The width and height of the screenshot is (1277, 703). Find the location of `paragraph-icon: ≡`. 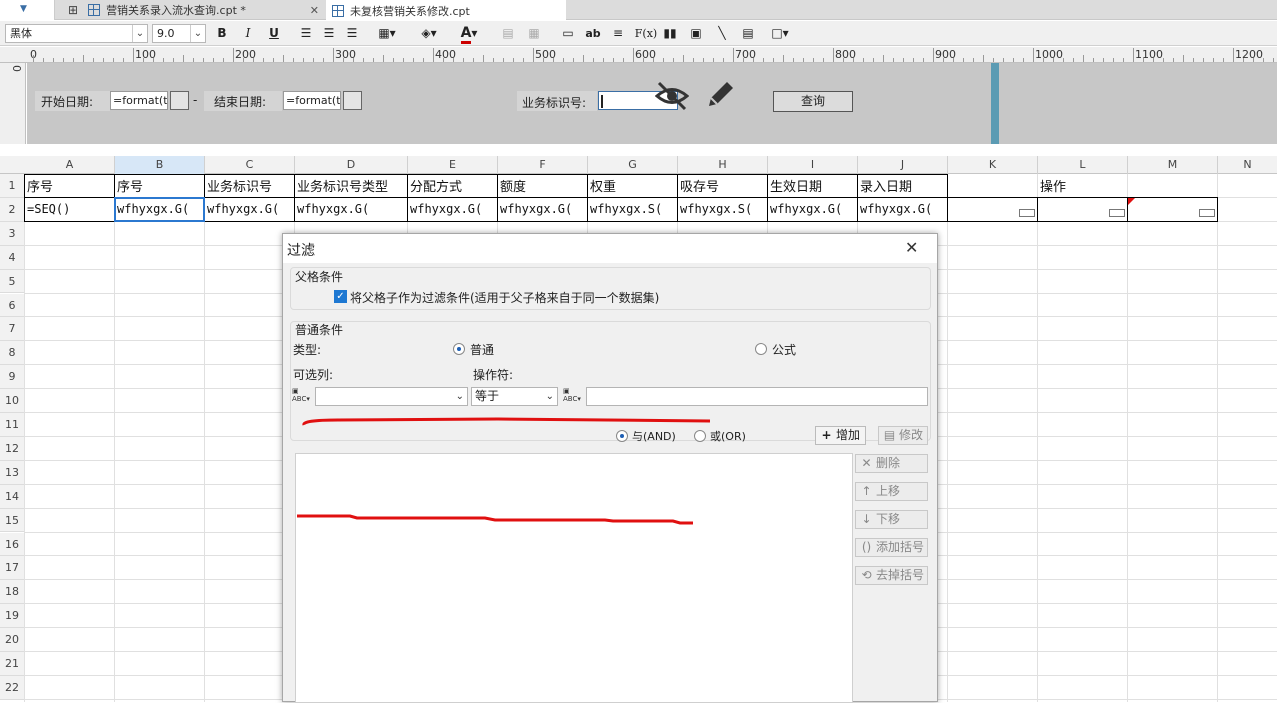

paragraph-icon: ≡ is located at coordinates (618, 33).